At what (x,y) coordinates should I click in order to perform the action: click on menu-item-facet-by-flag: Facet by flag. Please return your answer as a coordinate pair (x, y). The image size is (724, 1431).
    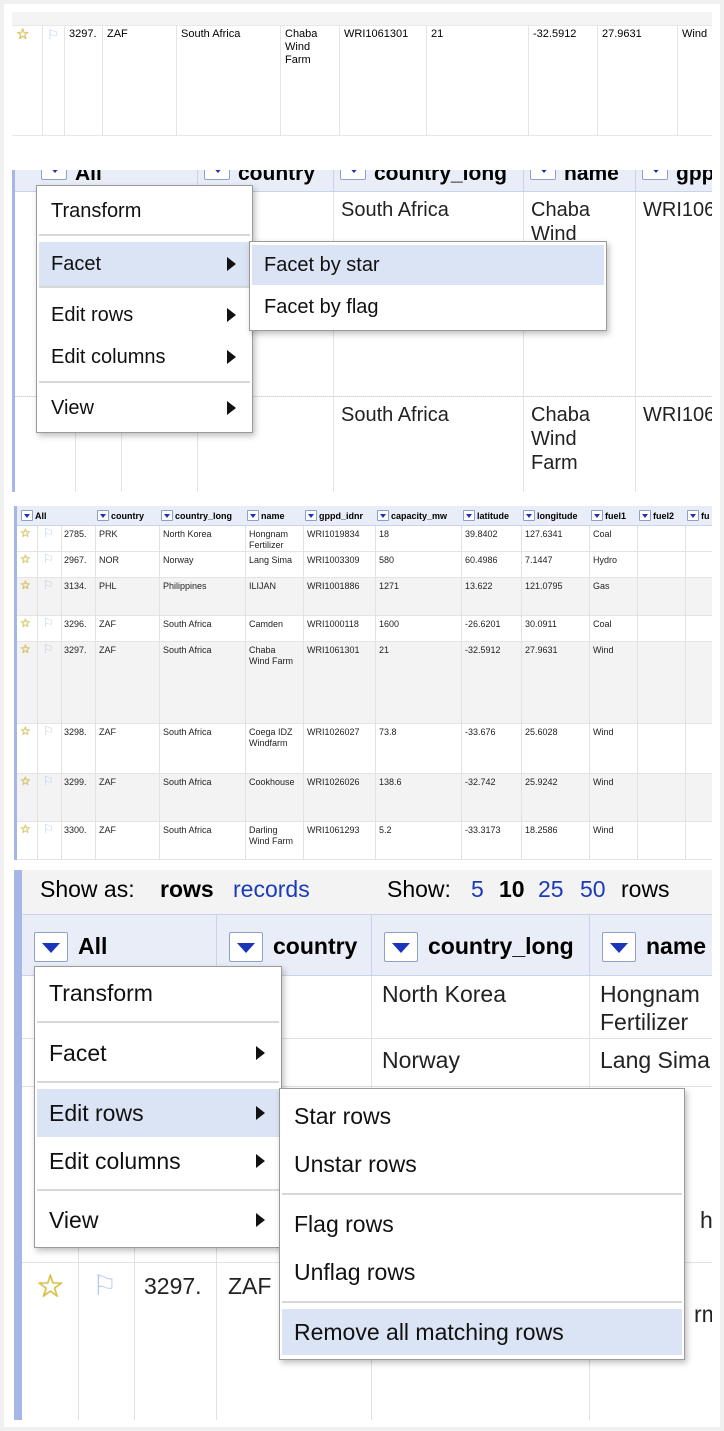
    Looking at the image, I should click on (428, 307).